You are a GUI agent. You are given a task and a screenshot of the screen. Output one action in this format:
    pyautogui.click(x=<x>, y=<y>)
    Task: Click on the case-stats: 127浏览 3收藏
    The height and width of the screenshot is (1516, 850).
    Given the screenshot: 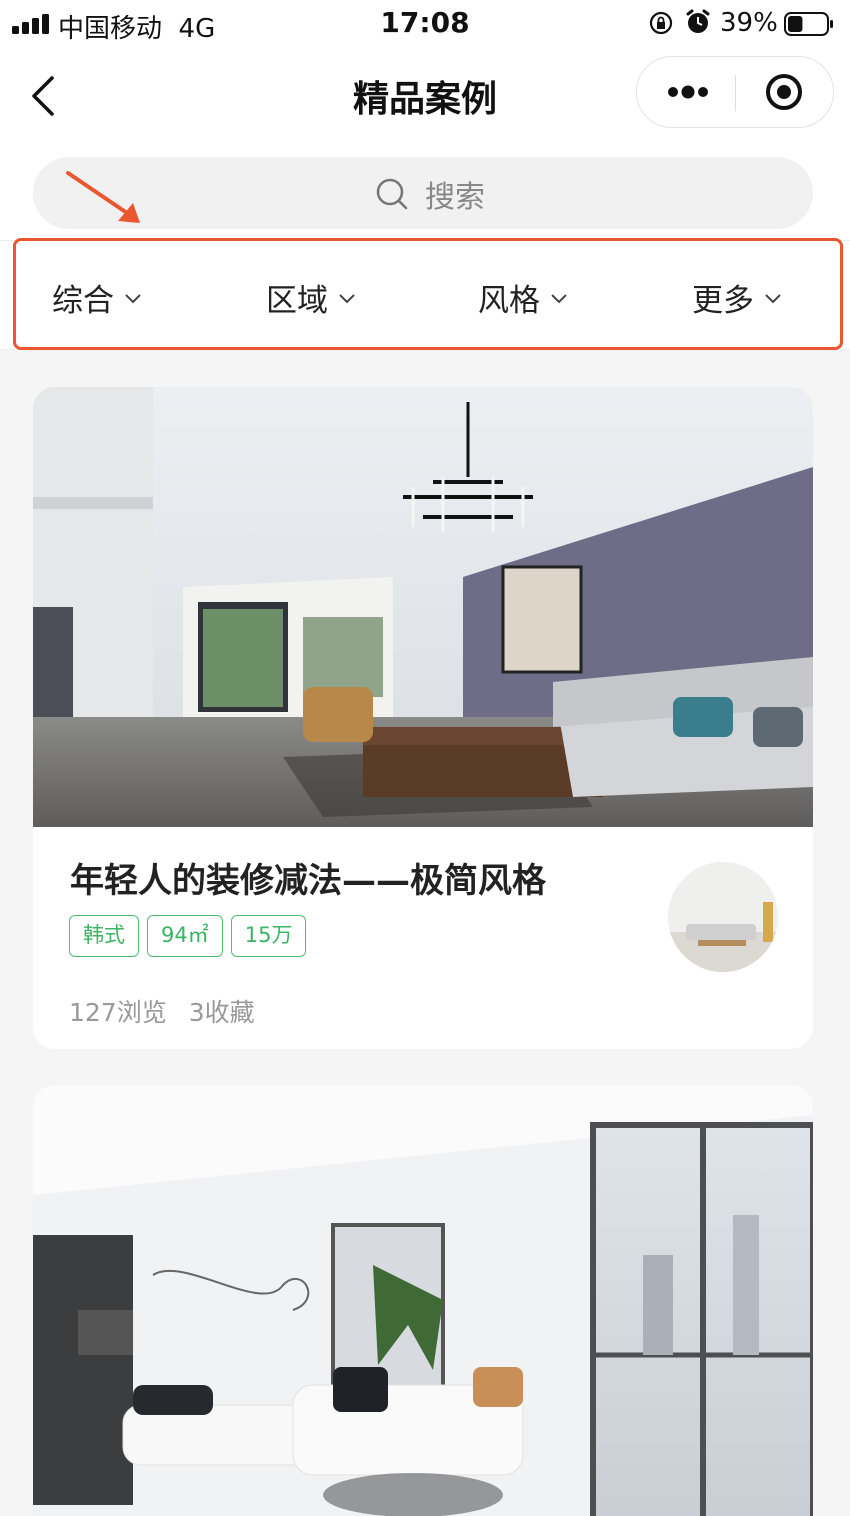 What is the action you would take?
    pyautogui.click(x=162, y=1011)
    